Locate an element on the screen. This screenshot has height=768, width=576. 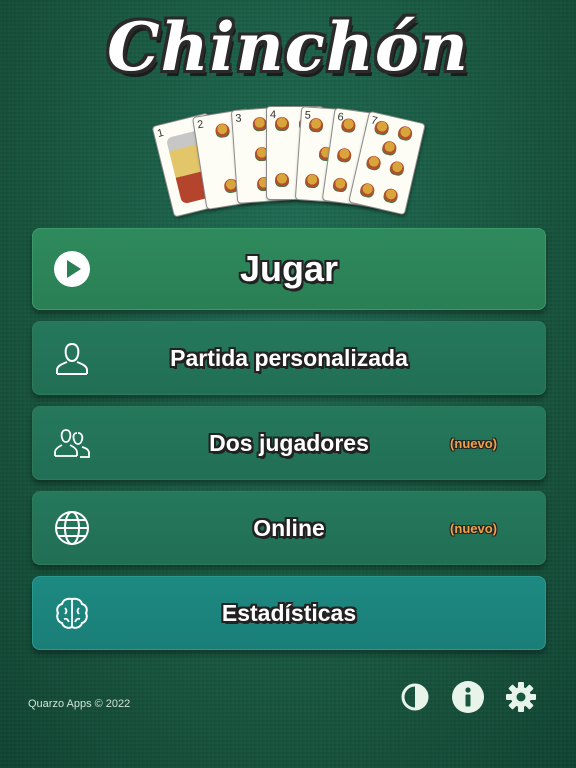
stats-button: Estadísticas is located at coordinates (289, 613).